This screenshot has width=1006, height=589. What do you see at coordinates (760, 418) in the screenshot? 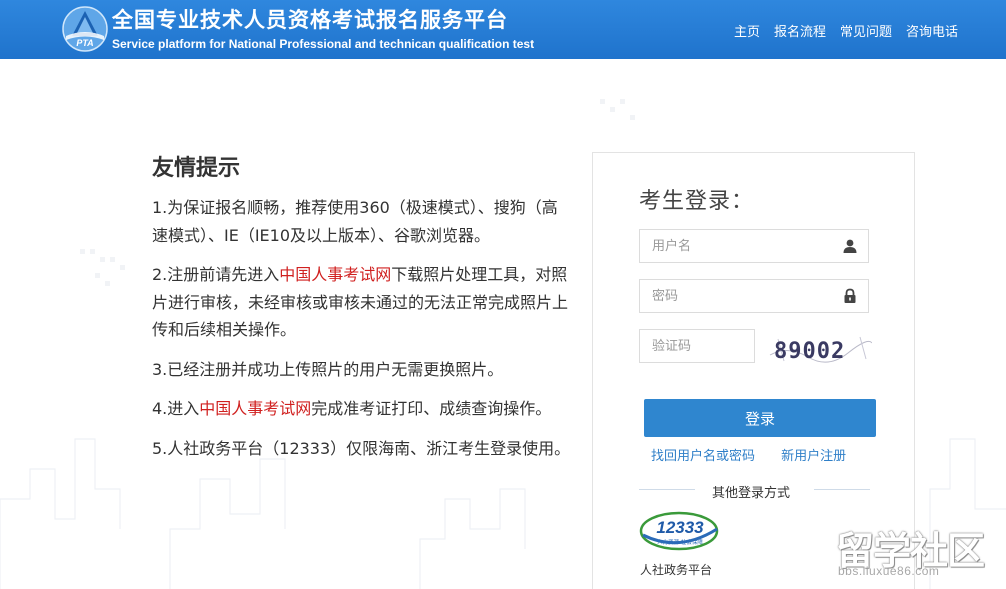
I see `login-button: 登录` at bounding box center [760, 418].